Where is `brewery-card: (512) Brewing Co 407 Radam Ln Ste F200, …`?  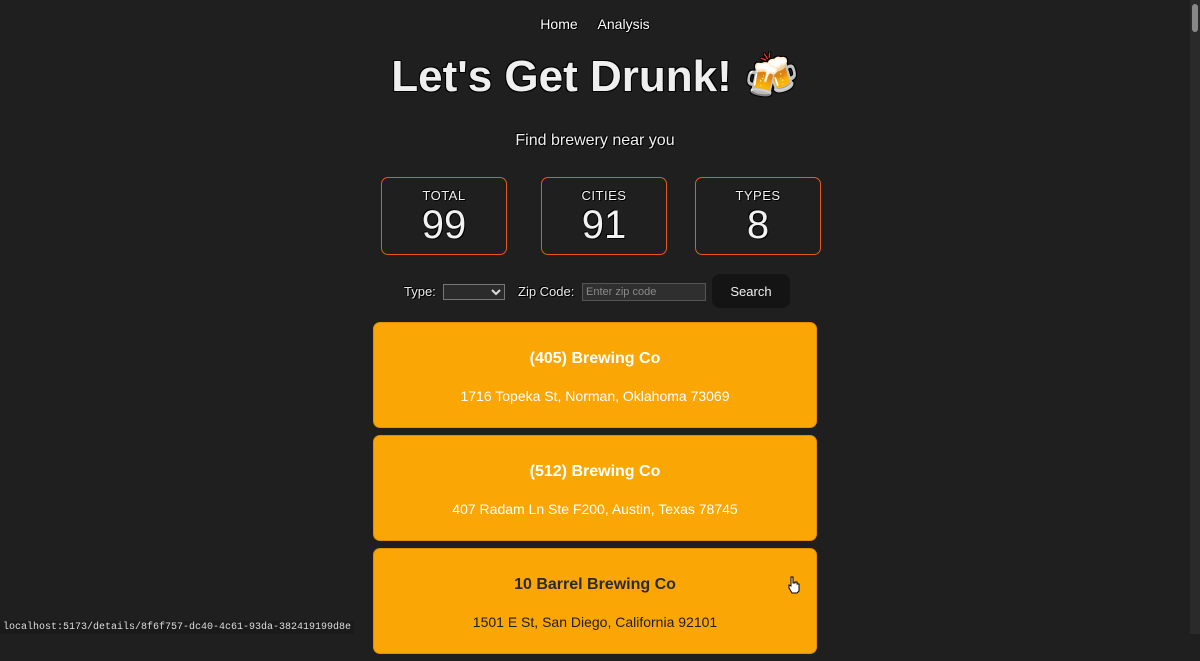 brewery-card: (512) Brewing Co 407 Radam Ln Ste F200, … is located at coordinates (595, 488).